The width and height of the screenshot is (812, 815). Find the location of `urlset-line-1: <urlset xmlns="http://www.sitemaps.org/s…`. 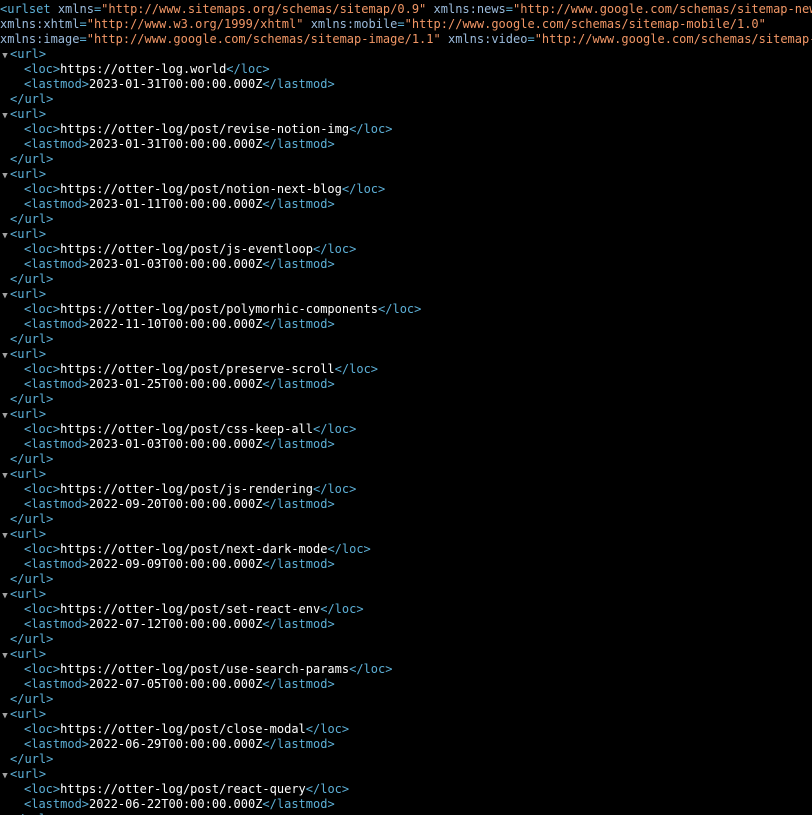

urlset-line-1: <urlset xmlns="http://www.sitemaps.org/s… is located at coordinates (406, 9).